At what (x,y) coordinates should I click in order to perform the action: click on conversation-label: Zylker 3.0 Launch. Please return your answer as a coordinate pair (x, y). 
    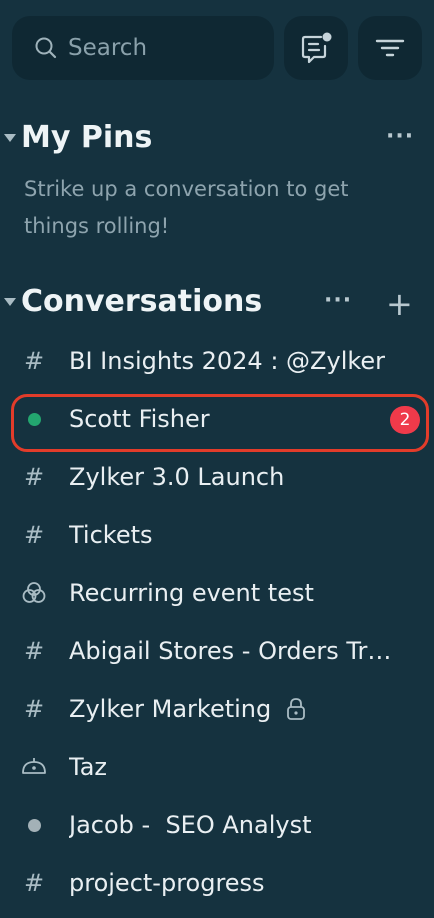
    Looking at the image, I should click on (177, 477).